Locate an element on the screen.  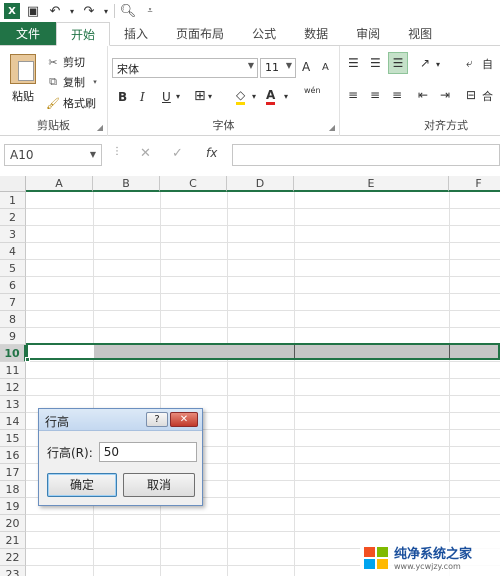
tab-view: 视图 is located at coordinates (420, 33).